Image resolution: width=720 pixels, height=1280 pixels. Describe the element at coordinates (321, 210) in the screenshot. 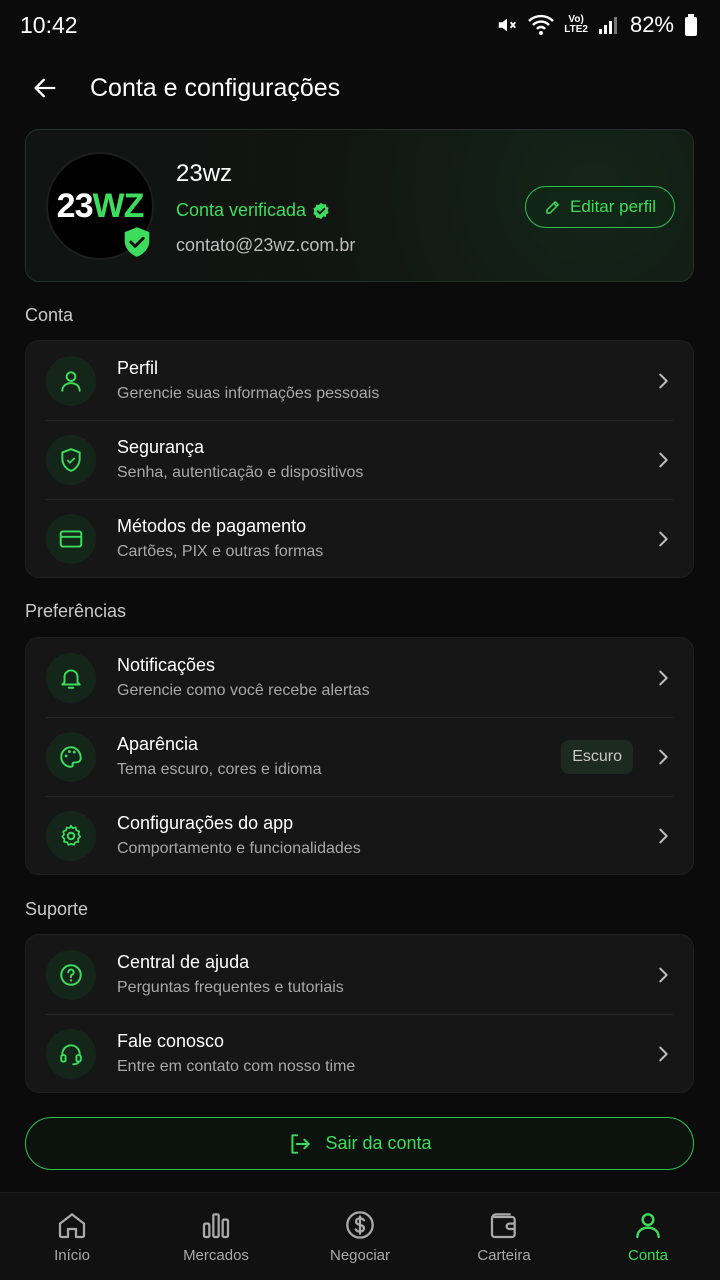

I see `verified-badge-icon` at that location.